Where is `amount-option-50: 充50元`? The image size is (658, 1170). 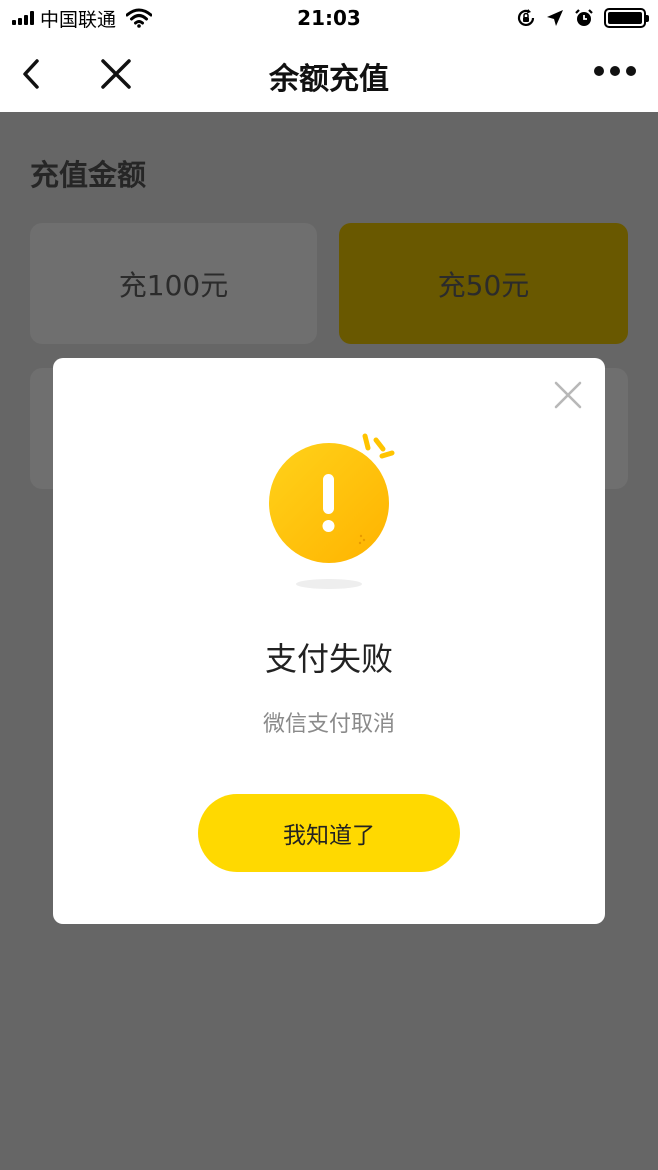
amount-option-50: 充50元 is located at coordinates (483, 283).